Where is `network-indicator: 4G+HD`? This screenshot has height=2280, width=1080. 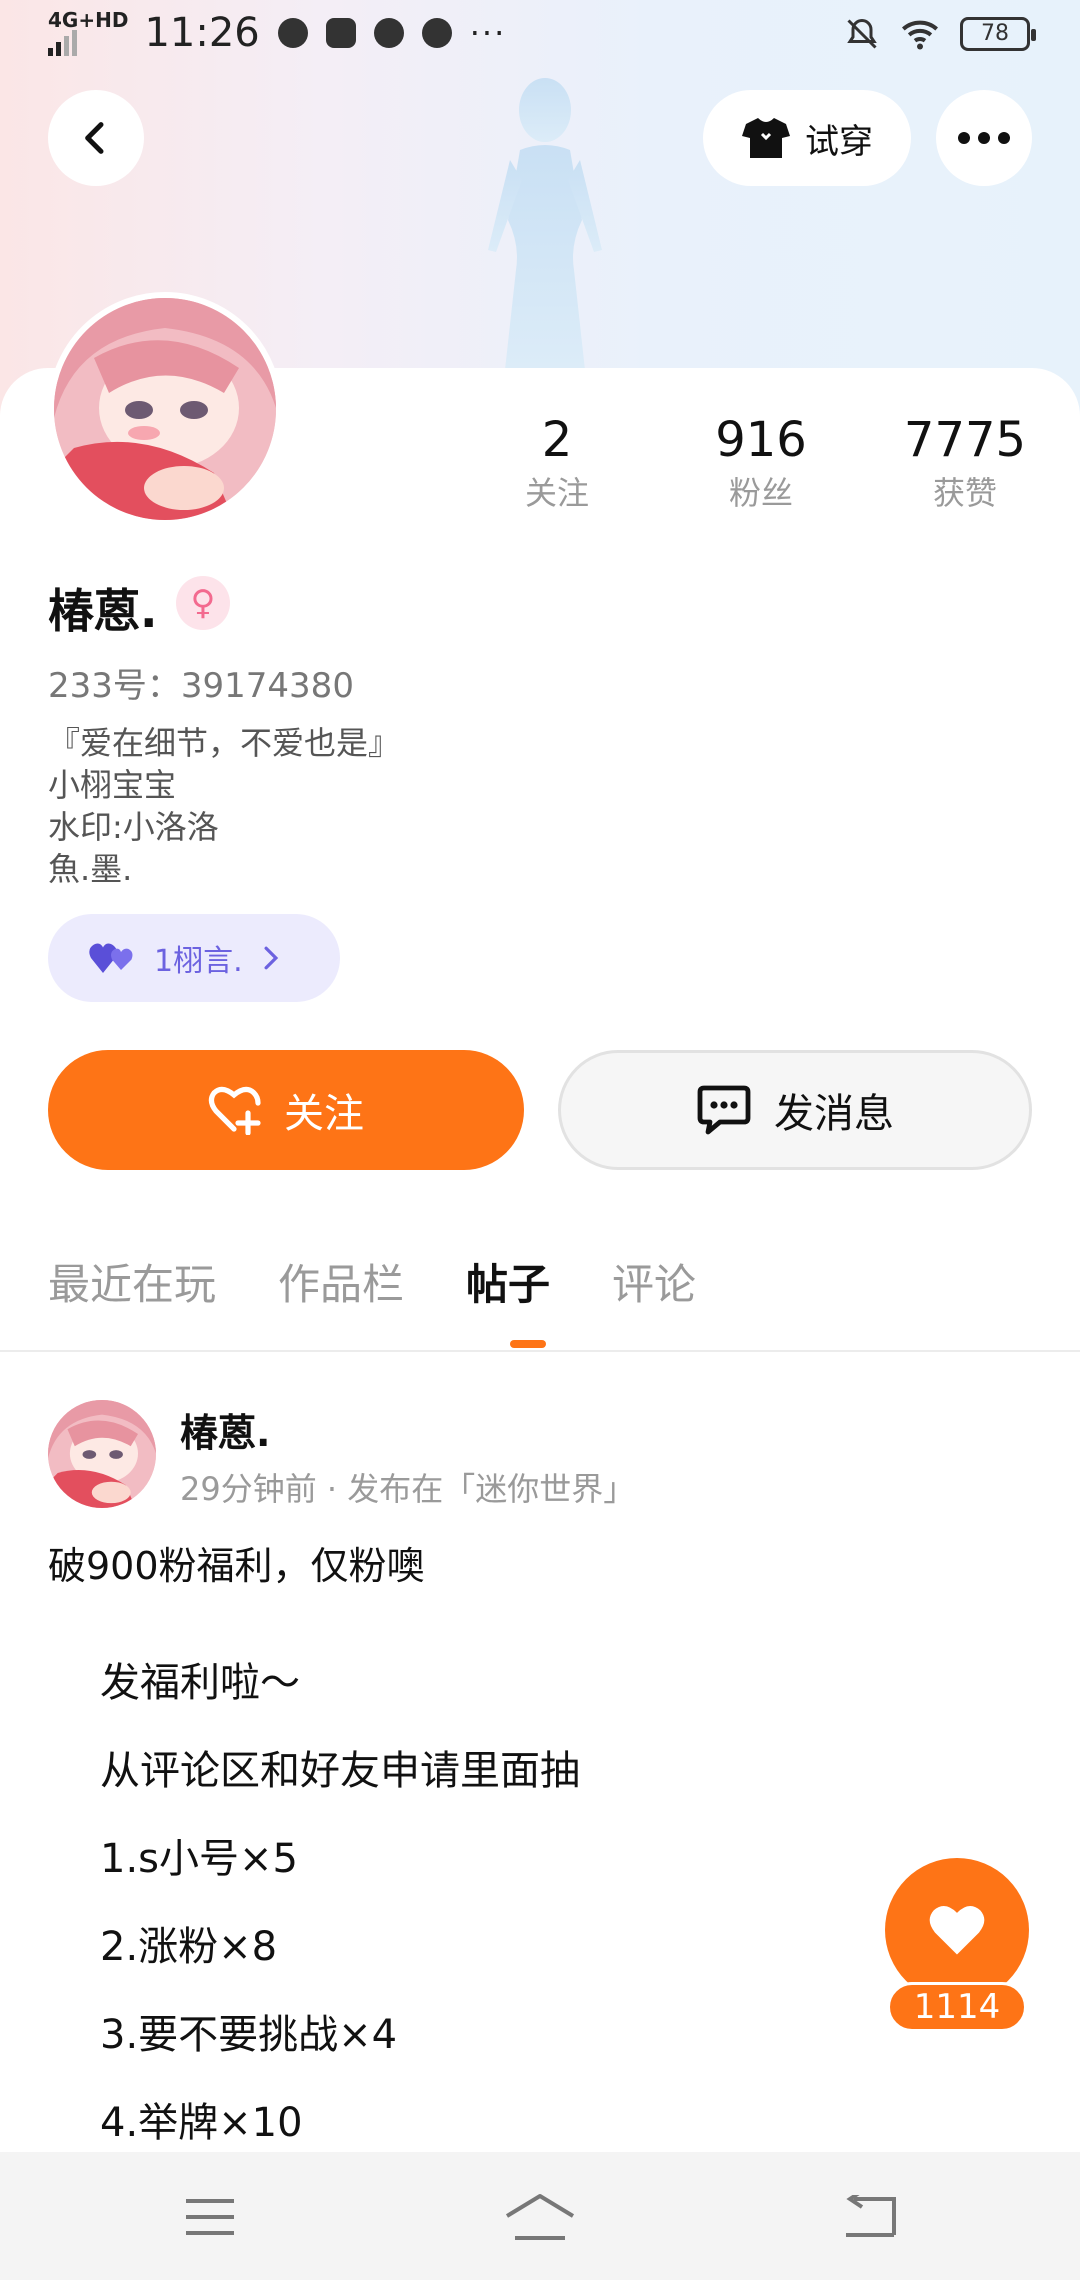 network-indicator: 4G+HD is located at coordinates (88, 33).